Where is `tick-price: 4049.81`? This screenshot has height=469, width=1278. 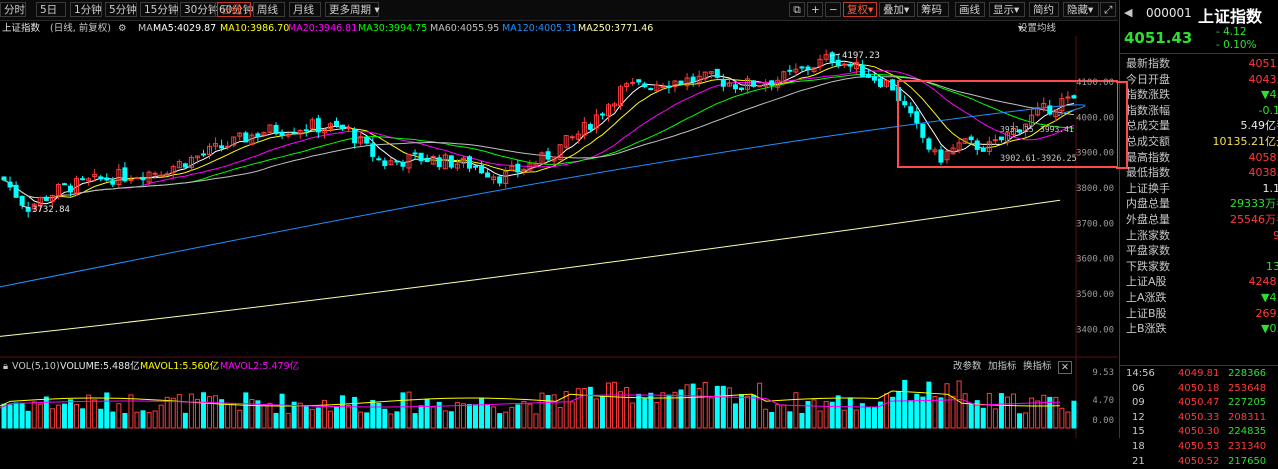
tick-price: 4049.81 is located at coordinates (1198, 374).